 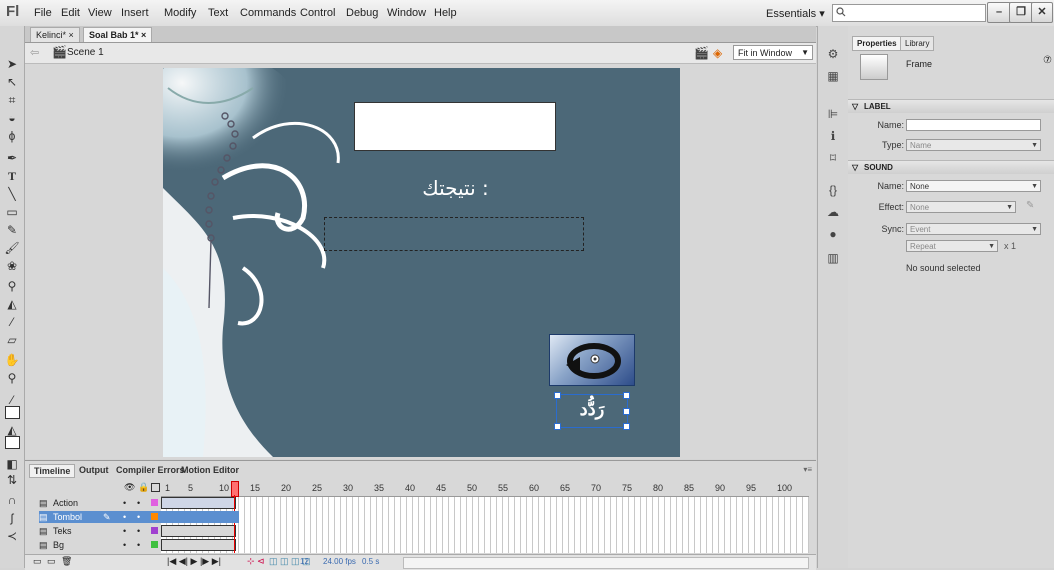 What do you see at coordinates (592, 411) in the screenshot?
I see `button-text-selection: رَدُّد` at bounding box center [592, 411].